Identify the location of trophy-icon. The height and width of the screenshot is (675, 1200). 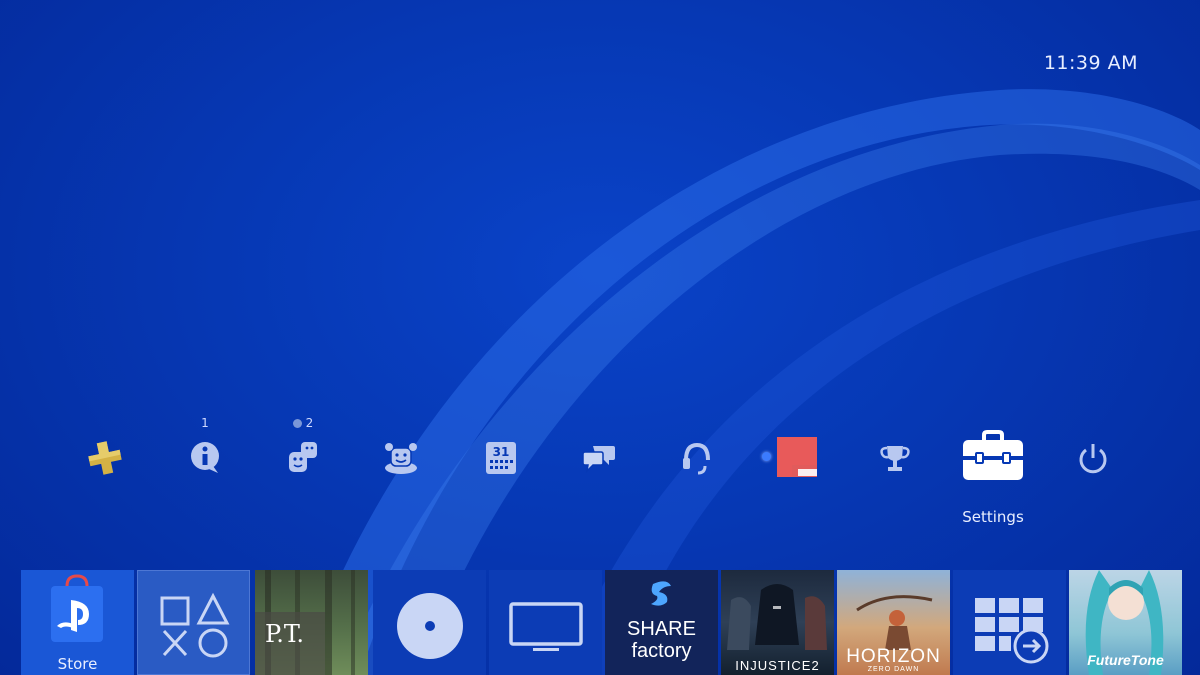
(895, 458).